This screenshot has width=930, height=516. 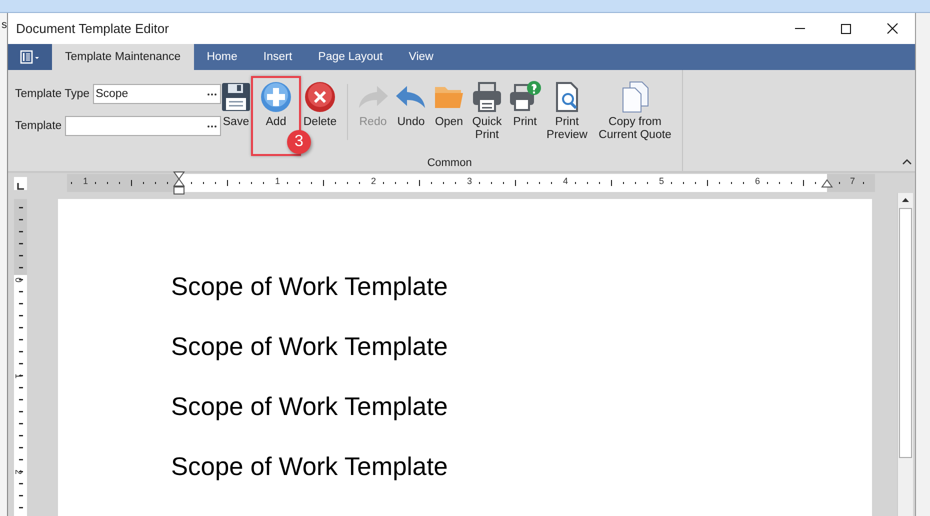 I want to click on ribbon-tab: Page Layout, so click(x=350, y=57).